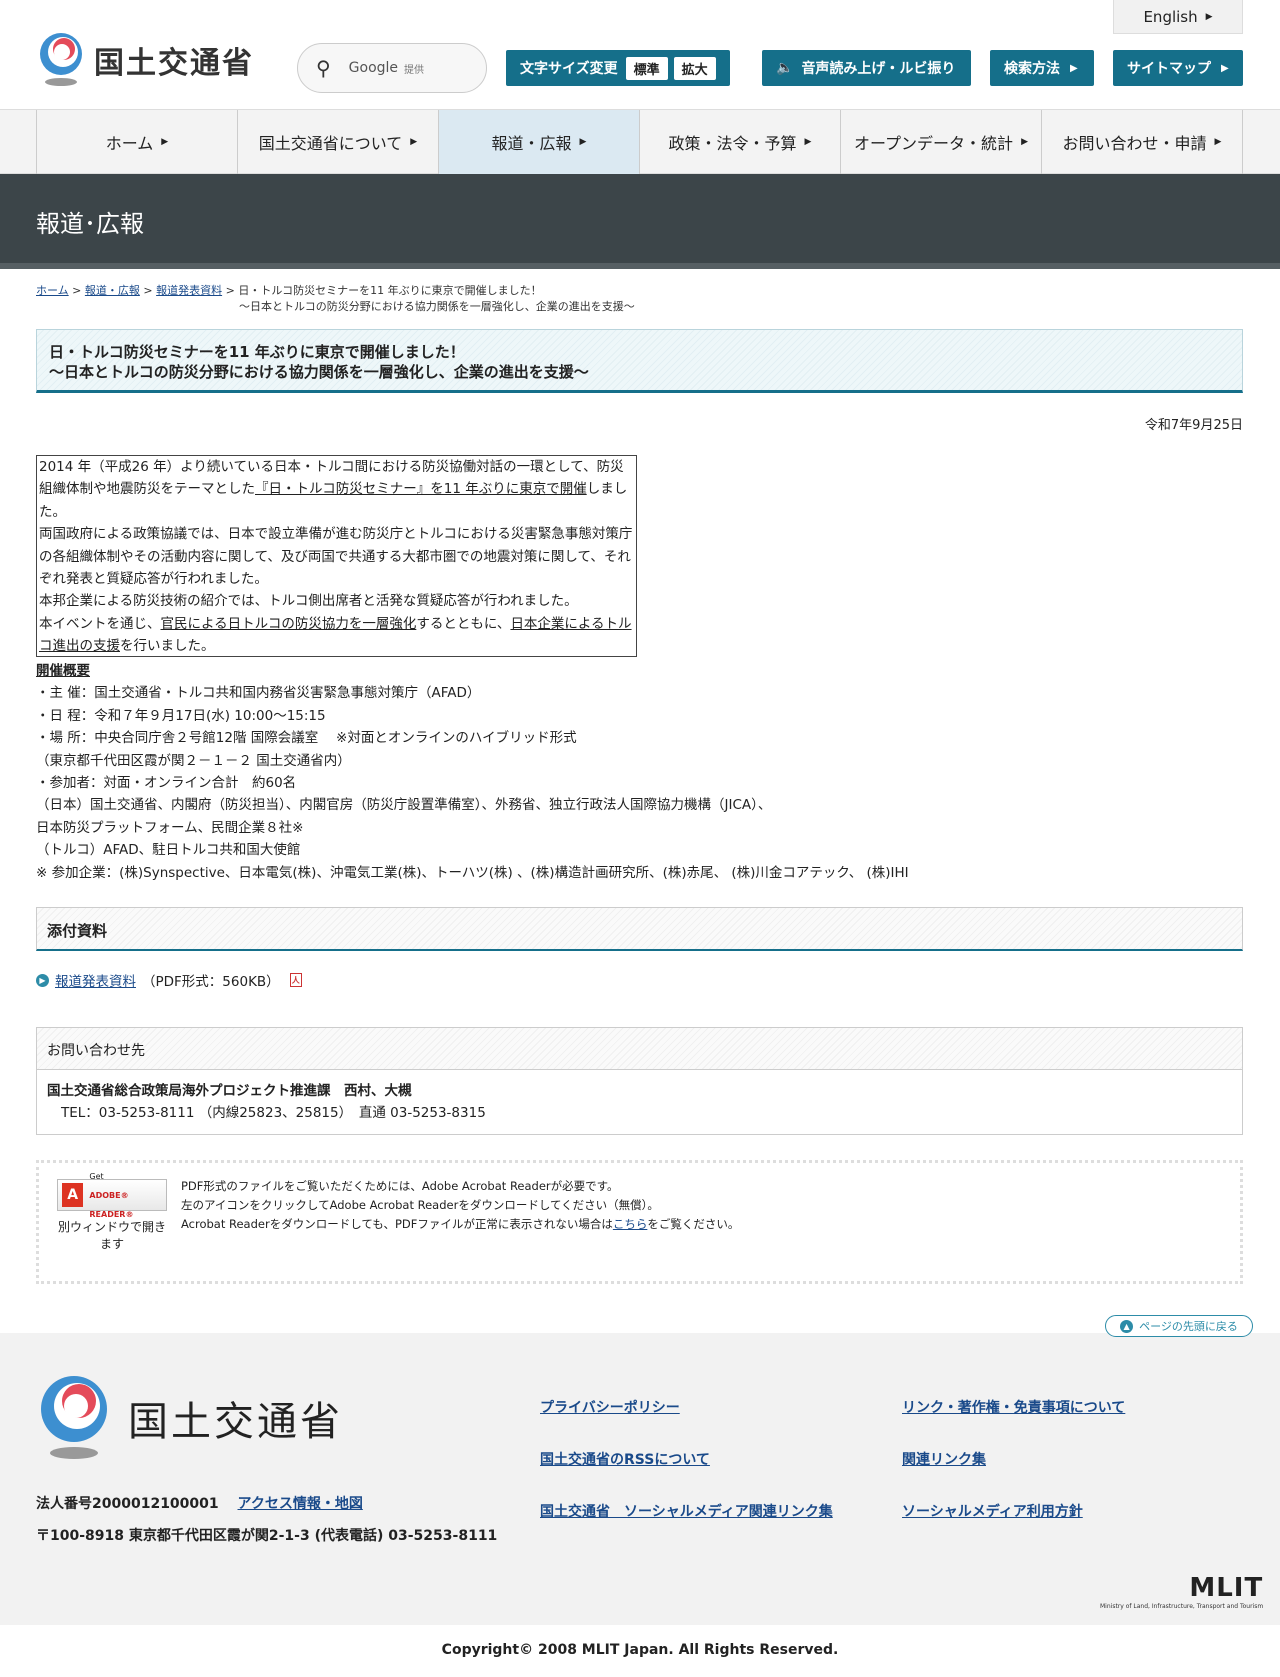  What do you see at coordinates (940, 142) in the screenshot?
I see `nav-item-opendata: オープンデータ・統計 ▶` at bounding box center [940, 142].